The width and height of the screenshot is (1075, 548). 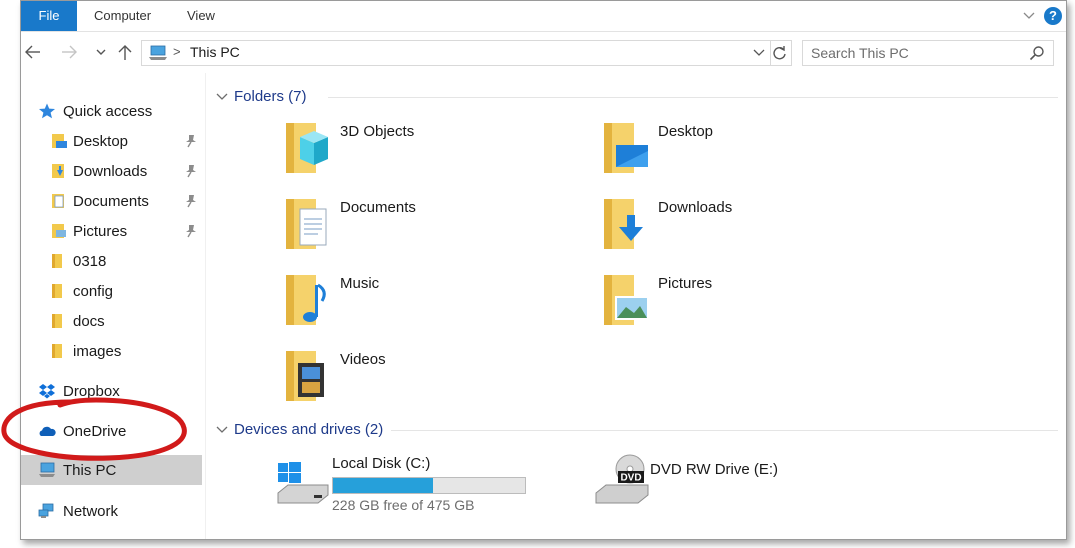 What do you see at coordinates (685, 283) in the screenshot?
I see `folder-name: Pictures` at bounding box center [685, 283].